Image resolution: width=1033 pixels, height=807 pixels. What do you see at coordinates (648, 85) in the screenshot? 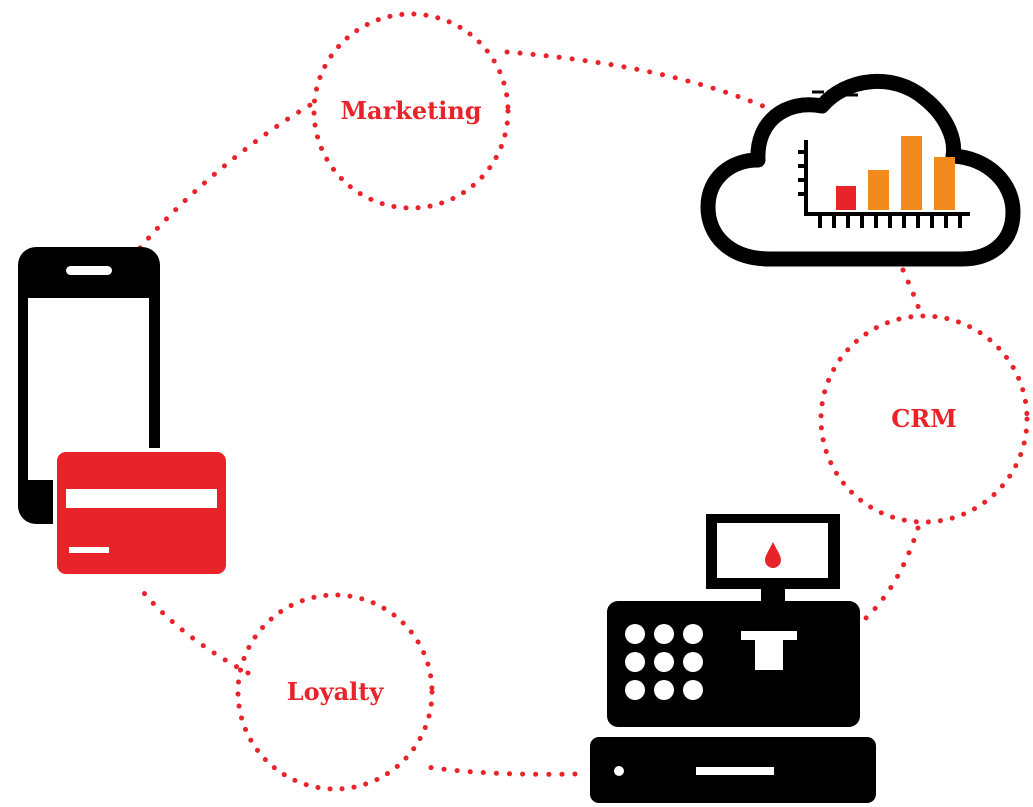
I see `connector-marketing-cloud` at bounding box center [648, 85].